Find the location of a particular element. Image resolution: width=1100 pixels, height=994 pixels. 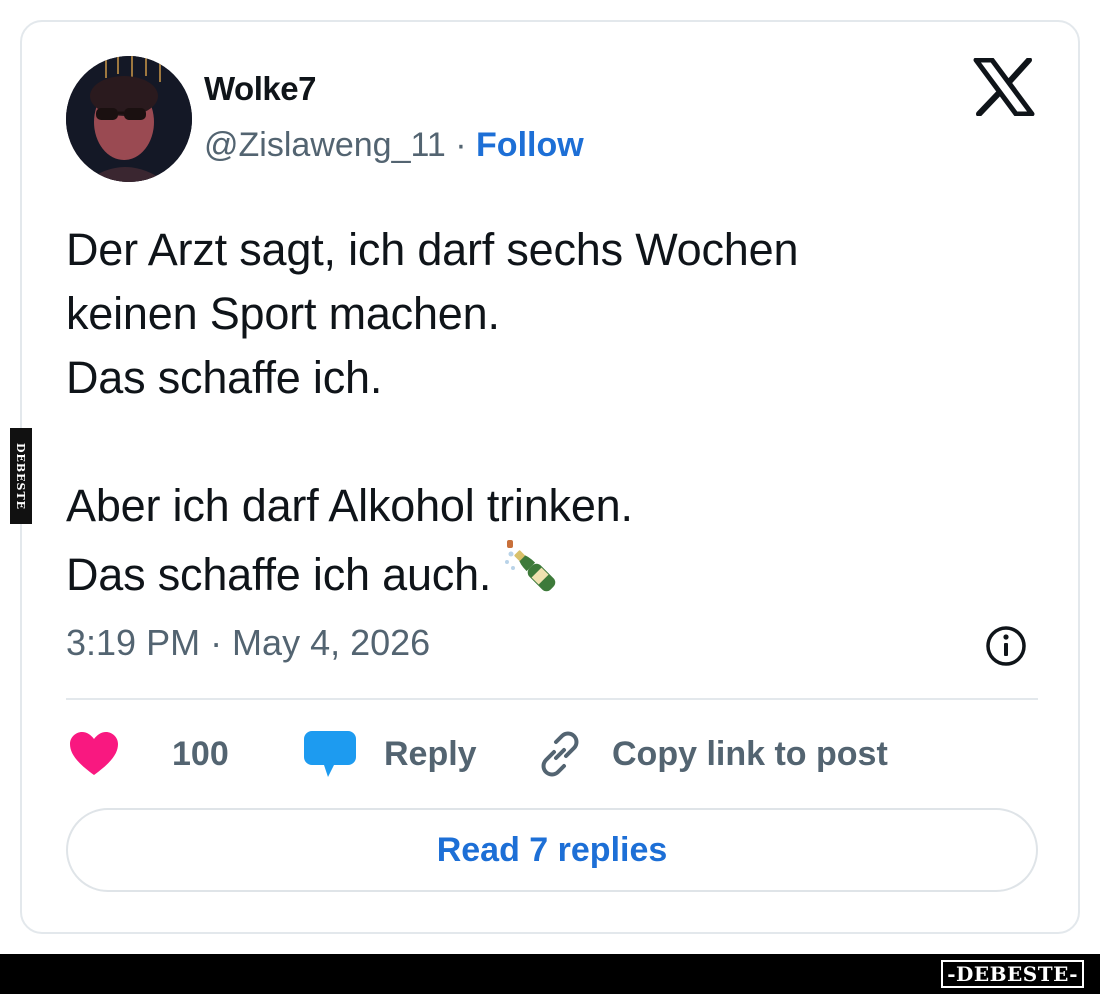

follow-button: Follow is located at coordinates (530, 145).